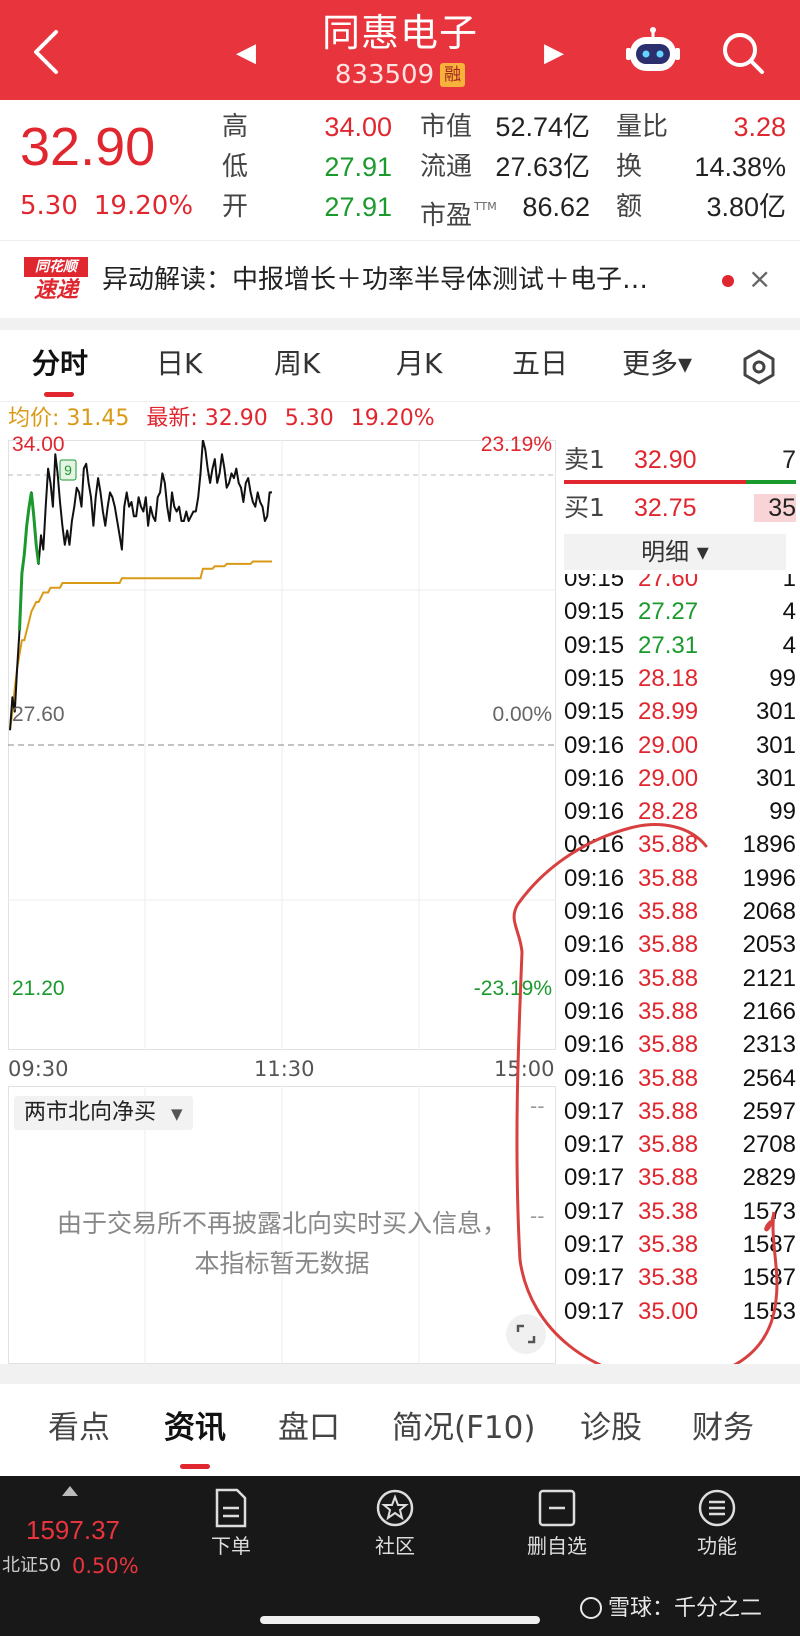 The height and width of the screenshot is (1636, 800). What do you see at coordinates (591, 1608) in the screenshot?
I see `xueqiu-logo-icon` at bounding box center [591, 1608].